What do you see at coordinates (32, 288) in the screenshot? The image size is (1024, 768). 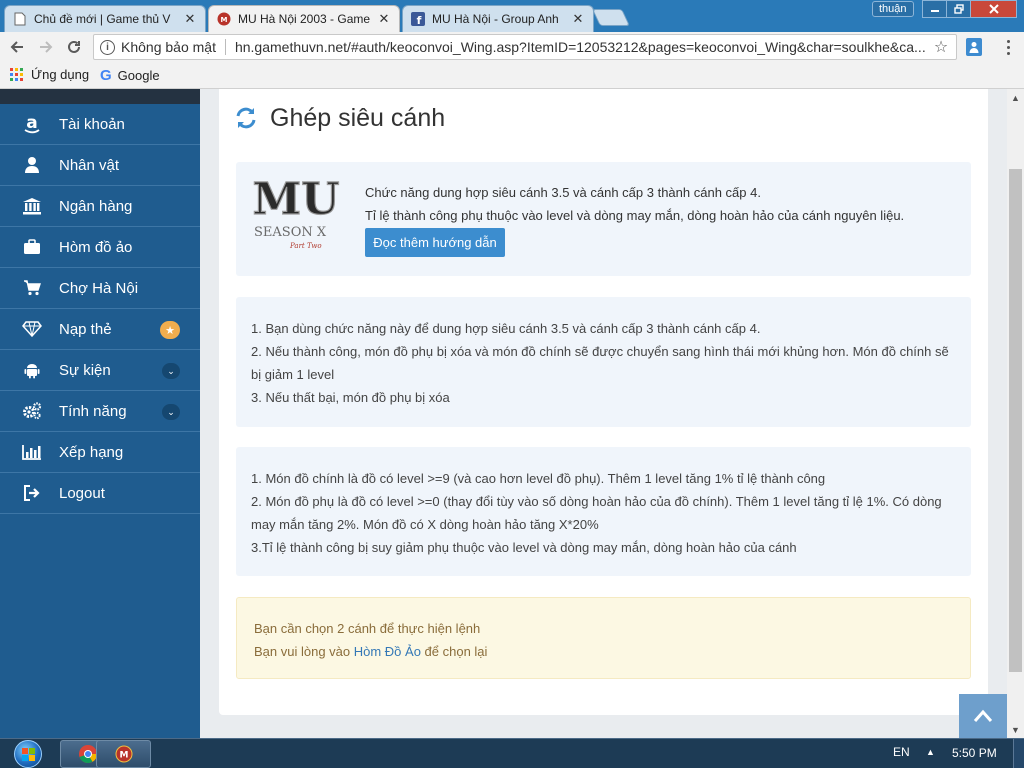 I see `cart-icon` at bounding box center [32, 288].